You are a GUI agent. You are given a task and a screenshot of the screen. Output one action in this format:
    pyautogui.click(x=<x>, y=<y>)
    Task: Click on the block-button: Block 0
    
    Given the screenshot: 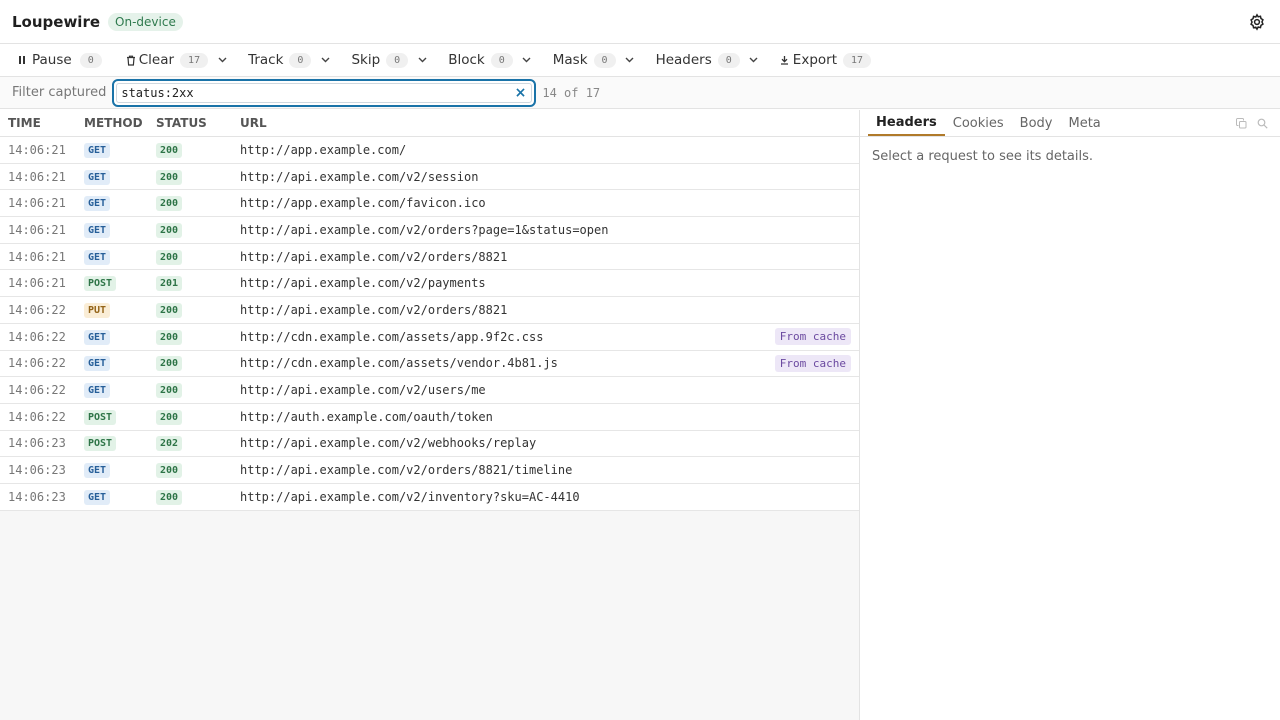 What is the action you would take?
    pyautogui.click(x=480, y=60)
    